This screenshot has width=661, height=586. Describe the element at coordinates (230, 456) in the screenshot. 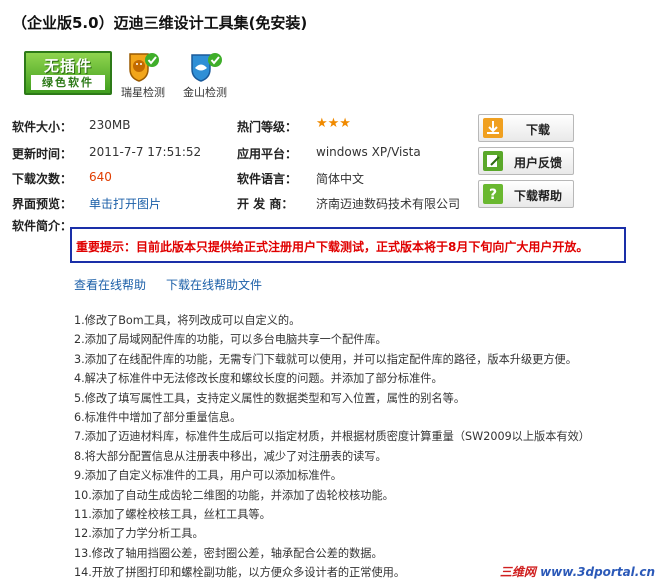

I see `list-item: 8.将大部分配置信息从注册表中移出，减少了对注册表的读写。` at that location.